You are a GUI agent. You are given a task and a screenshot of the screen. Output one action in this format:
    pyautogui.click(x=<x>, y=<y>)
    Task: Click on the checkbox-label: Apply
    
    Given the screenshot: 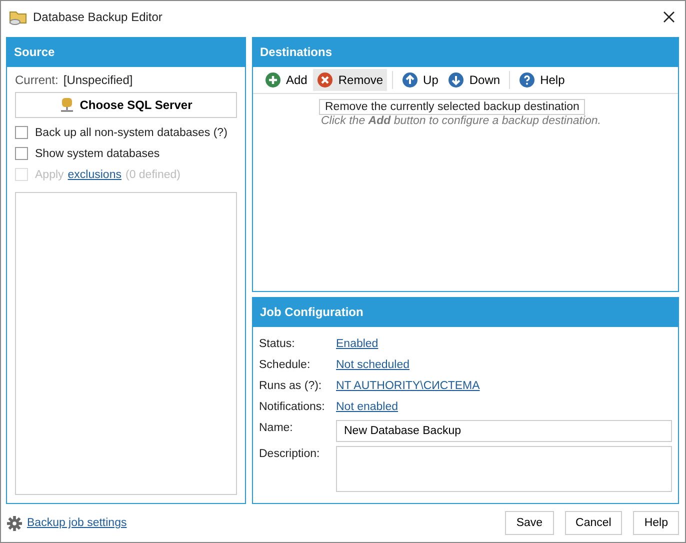 What is the action you would take?
    pyautogui.click(x=49, y=174)
    